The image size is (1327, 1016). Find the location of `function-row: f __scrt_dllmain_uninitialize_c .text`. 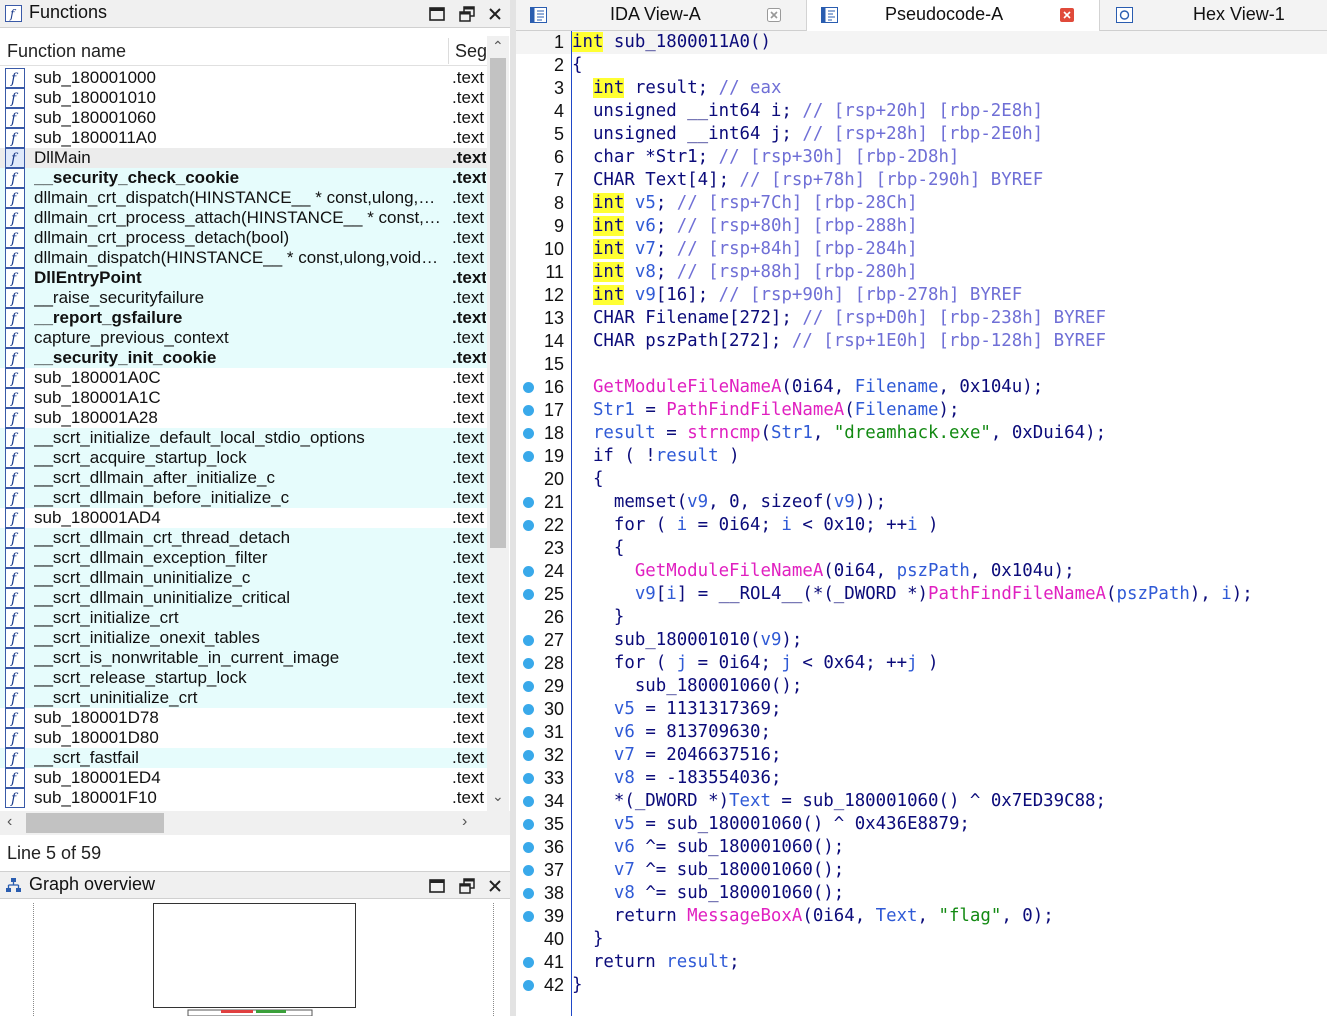

function-row: f __scrt_dllmain_uninitialize_c .text is located at coordinates (243, 578).